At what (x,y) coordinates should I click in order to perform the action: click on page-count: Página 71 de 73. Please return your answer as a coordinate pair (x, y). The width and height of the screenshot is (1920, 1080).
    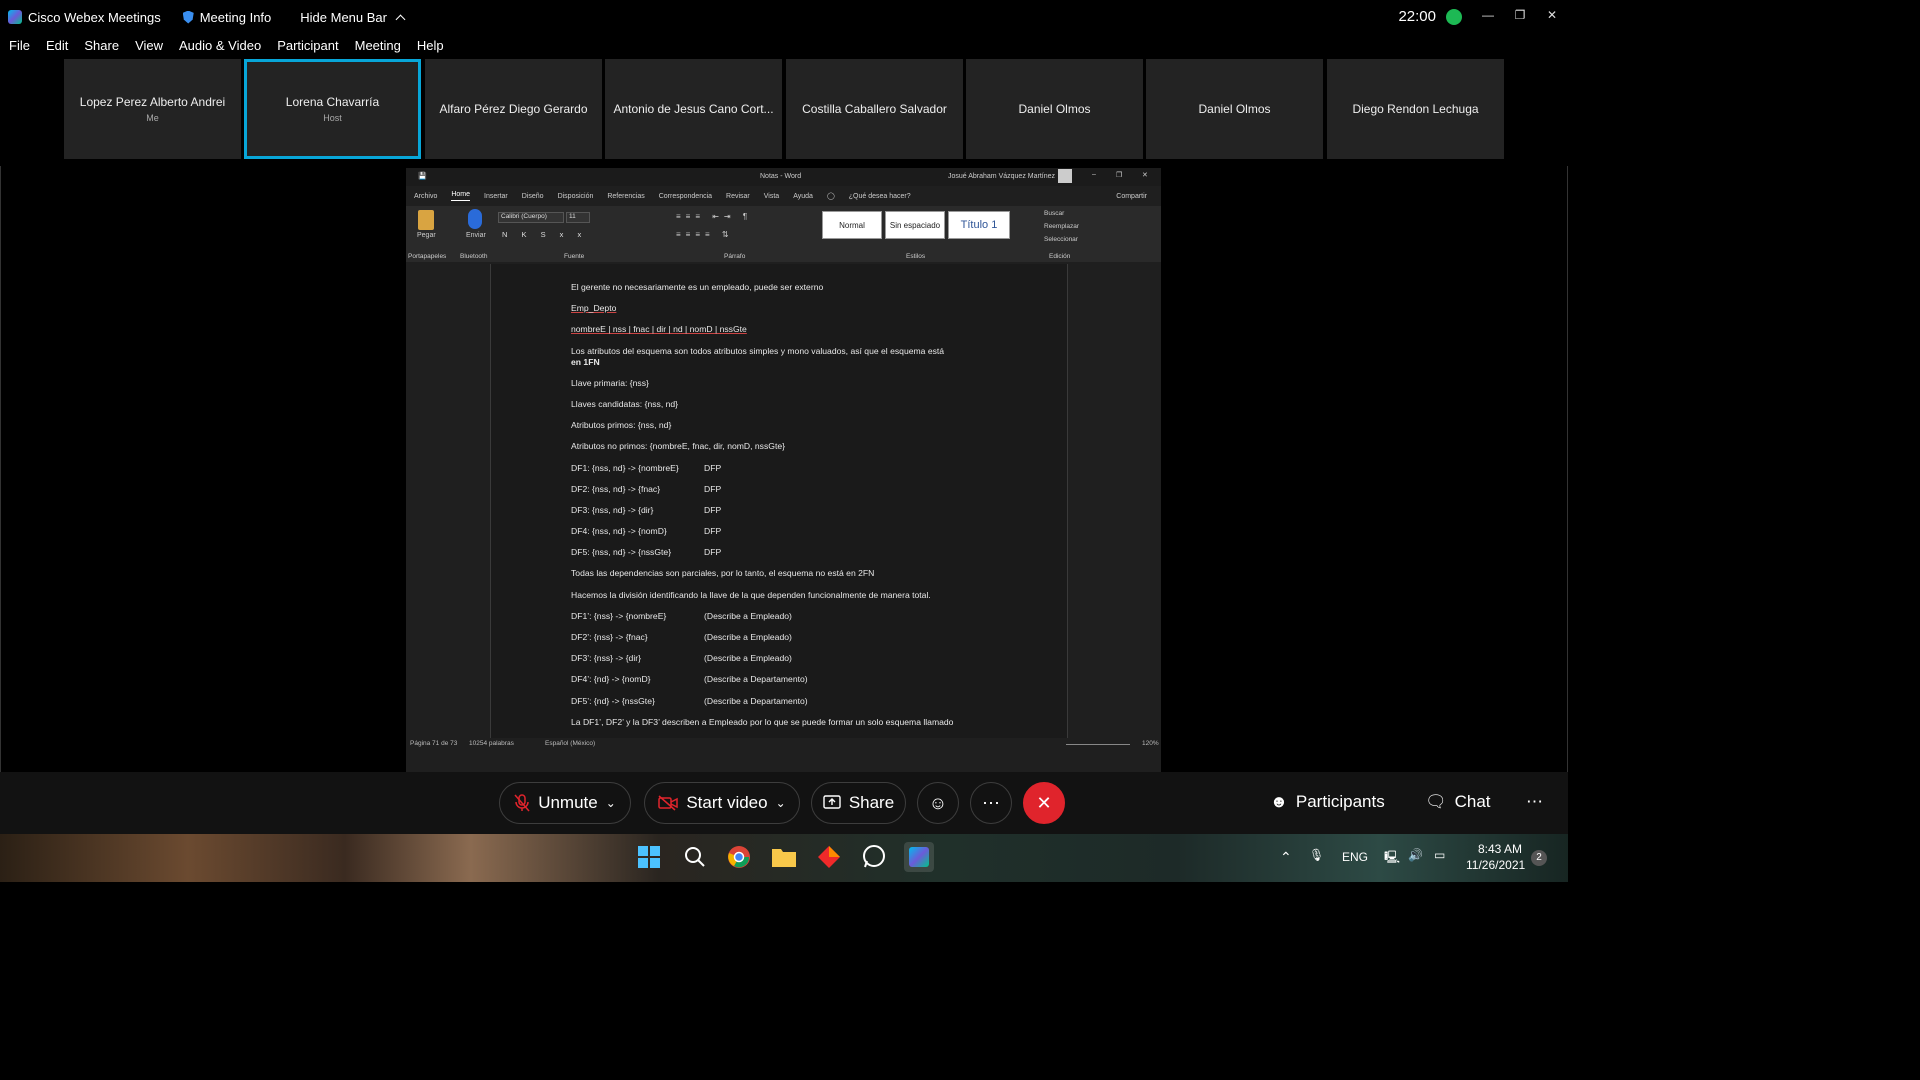
    Looking at the image, I should click on (434, 743).